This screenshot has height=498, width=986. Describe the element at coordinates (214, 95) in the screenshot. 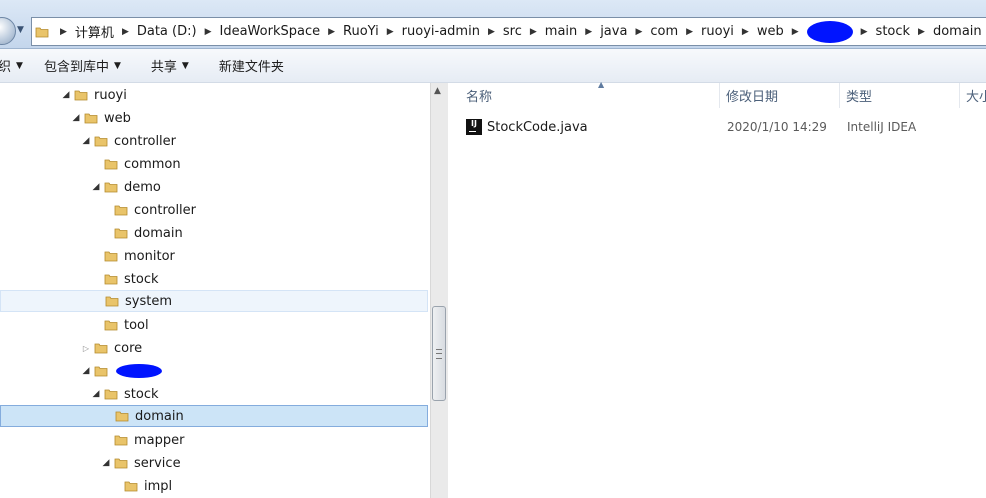

I see `tree-item: ◢ ruoyi` at that location.